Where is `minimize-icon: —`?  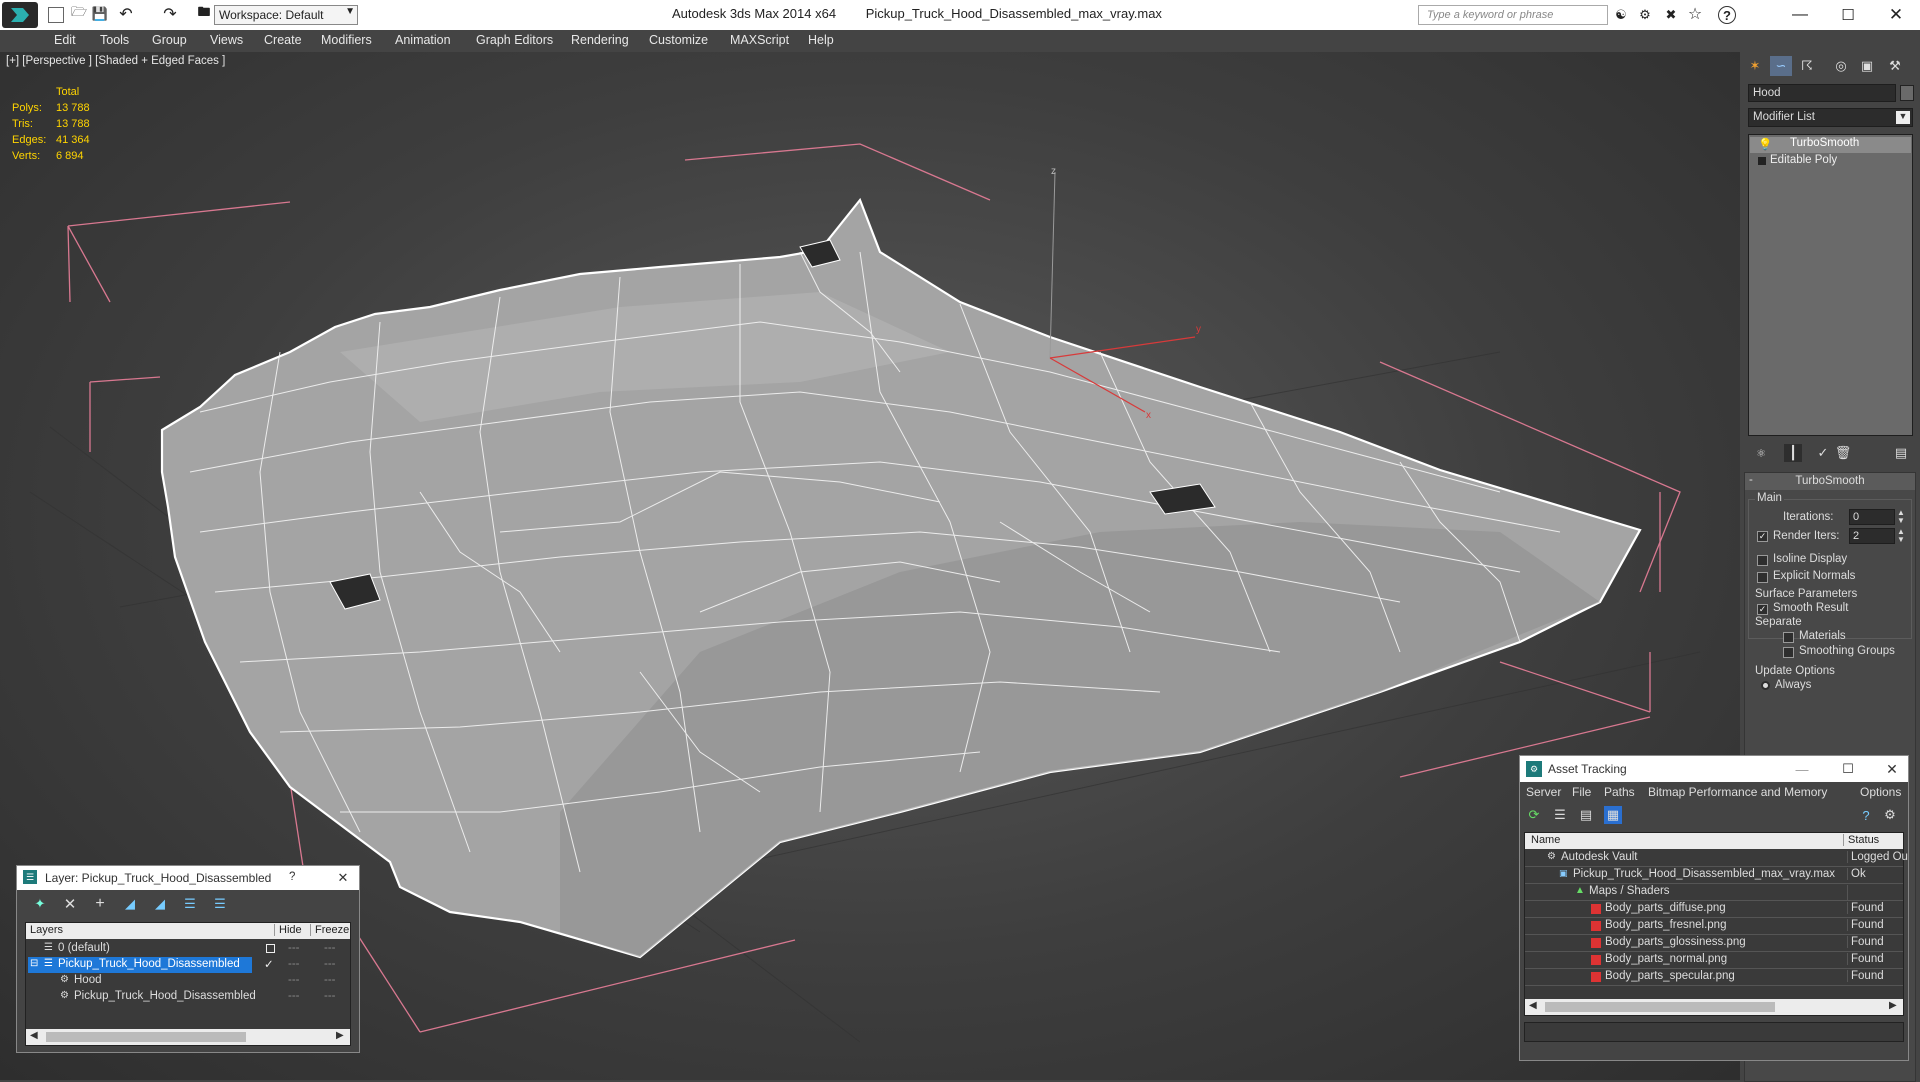 minimize-icon: — is located at coordinates (1802, 769).